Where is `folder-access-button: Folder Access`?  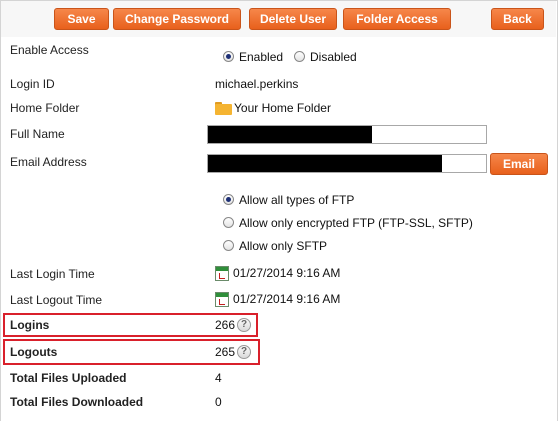 folder-access-button: Folder Access is located at coordinates (397, 19).